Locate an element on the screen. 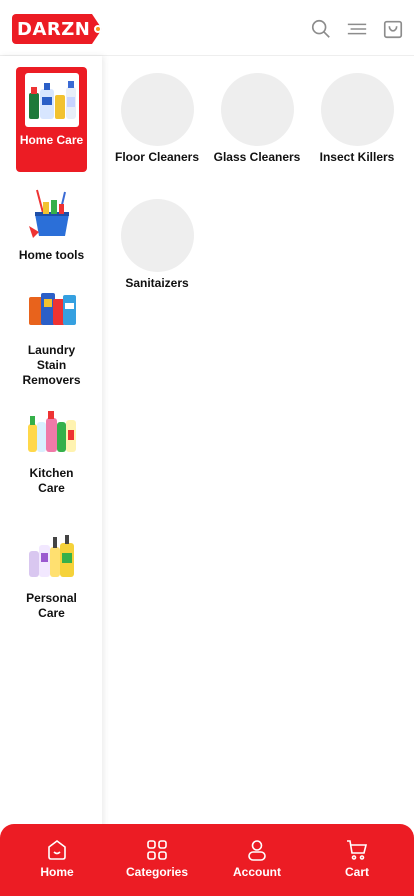 The height and width of the screenshot is (896, 414). logo-text: DARZN is located at coordinates (54, 29).